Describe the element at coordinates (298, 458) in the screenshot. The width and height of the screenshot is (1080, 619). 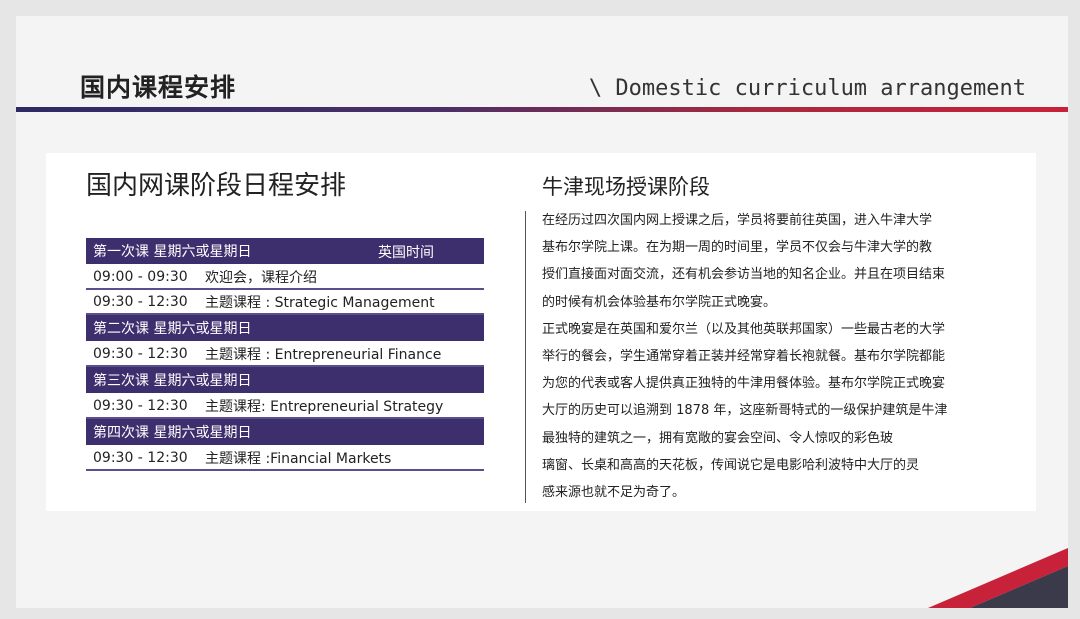
I see `session-topic: 主题课程 :Financial Markets` at that location.